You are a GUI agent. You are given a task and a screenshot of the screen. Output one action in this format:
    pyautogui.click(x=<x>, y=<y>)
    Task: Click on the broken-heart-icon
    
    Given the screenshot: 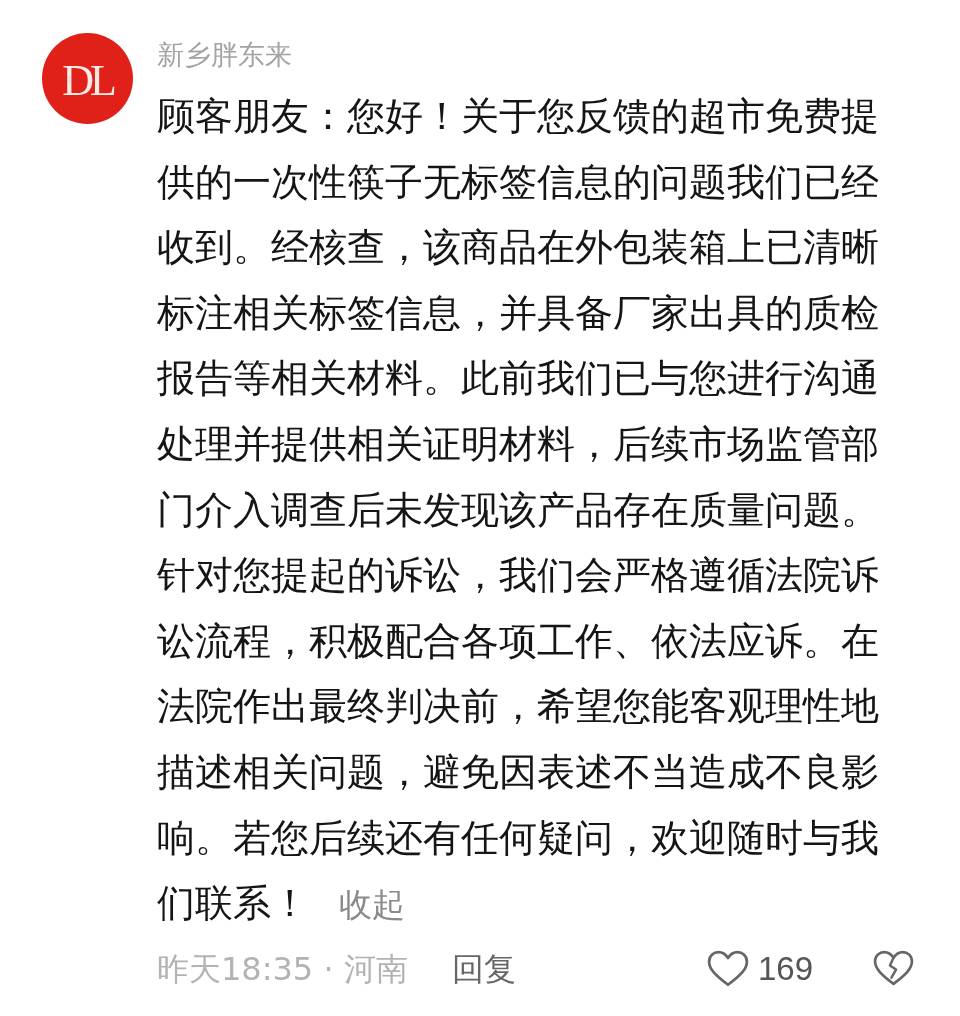 What is the action you would take?
    pyautogui.click(x=893, y=969)
    